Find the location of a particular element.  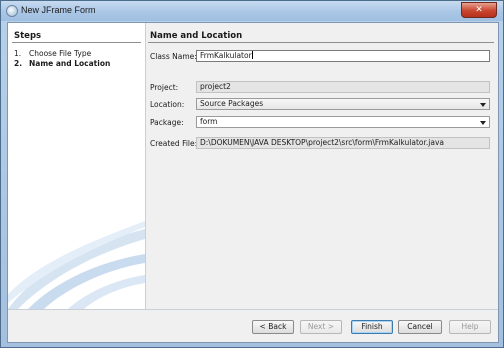

app-icon is located at coordinates (12, 11).